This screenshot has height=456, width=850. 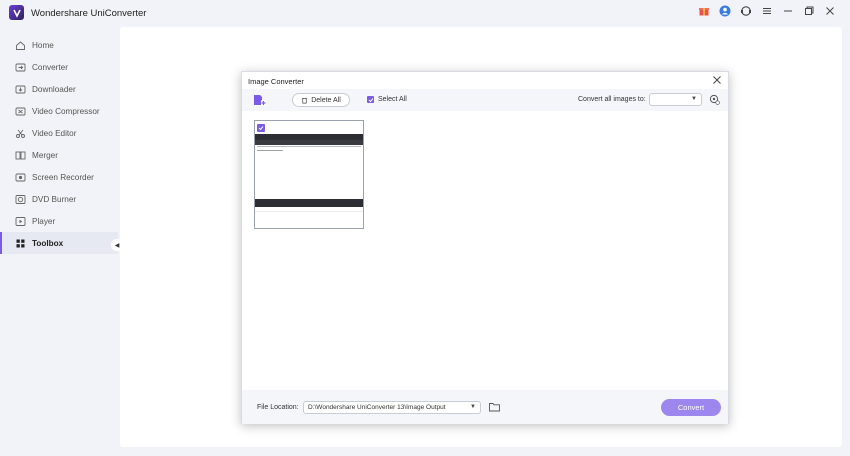 What do you see at coordinates (45, 155) in the screenshot?
I see `sidebar-item-label: Merger` at bounding box center [45, 155].